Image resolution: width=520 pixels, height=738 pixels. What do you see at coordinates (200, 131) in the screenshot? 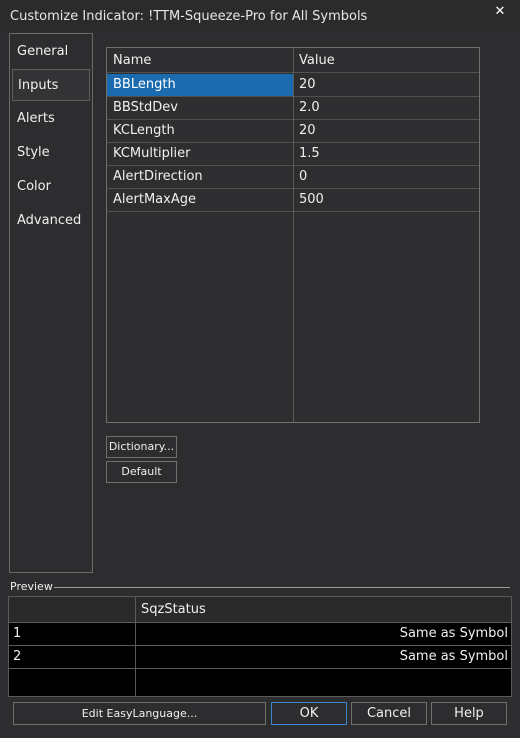
I see `input-name: KCLength` at bounding box center [200, 131].